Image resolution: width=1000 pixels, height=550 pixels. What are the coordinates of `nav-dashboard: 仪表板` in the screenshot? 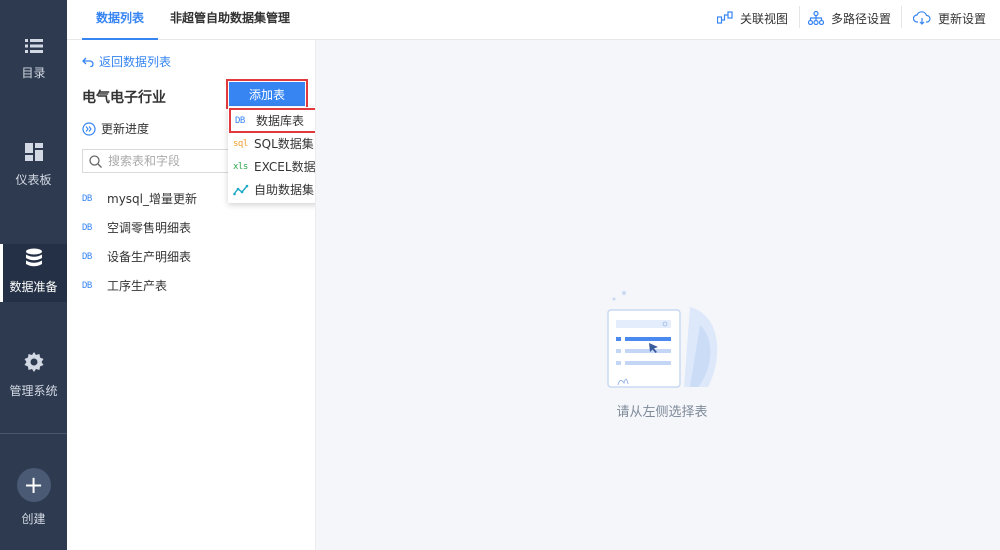 It's located at (33, 165).